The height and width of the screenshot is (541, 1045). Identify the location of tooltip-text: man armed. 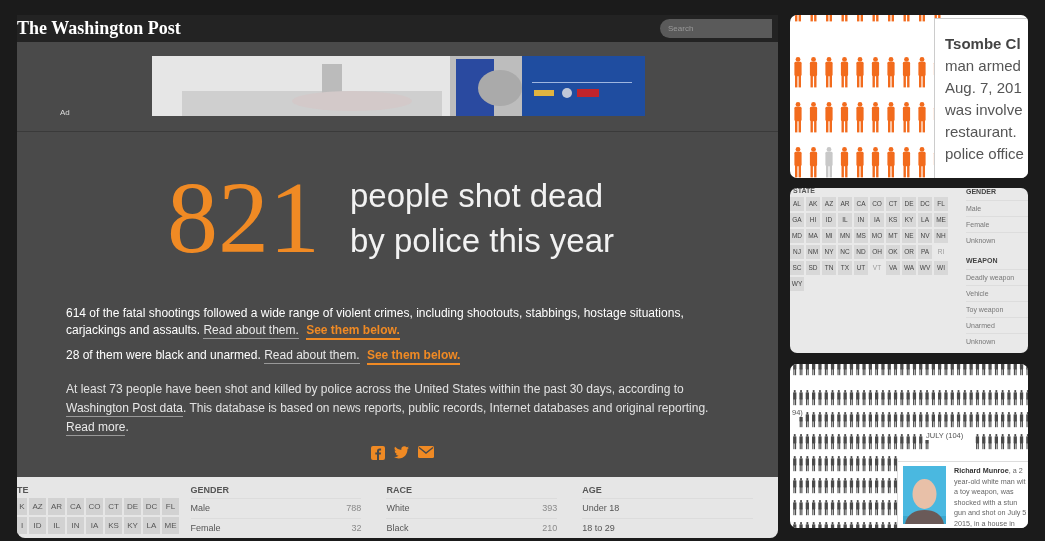
(983, 66).